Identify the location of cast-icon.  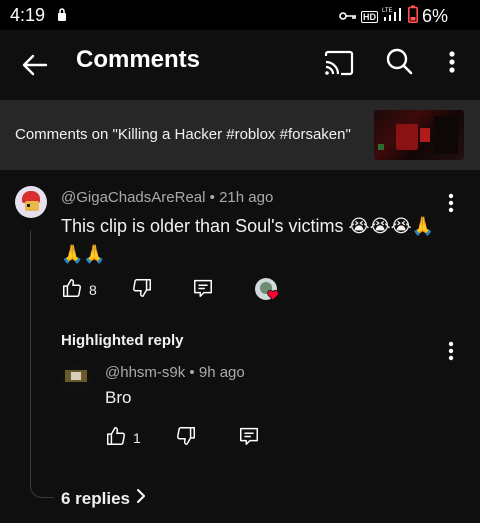
(339, 63).